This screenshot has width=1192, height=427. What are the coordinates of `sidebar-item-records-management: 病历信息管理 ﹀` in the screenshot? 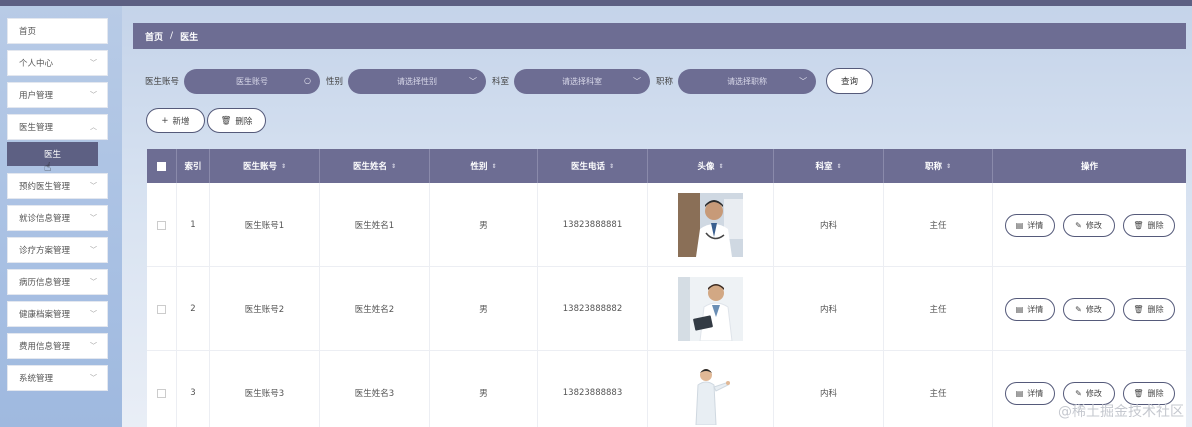 It's located at (57, 282).